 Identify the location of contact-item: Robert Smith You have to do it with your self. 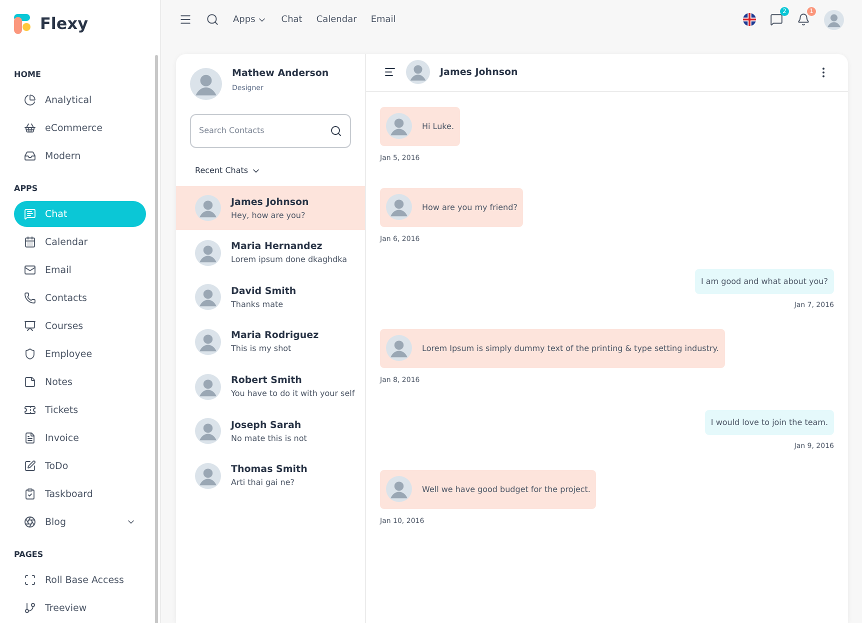
(270, 386).